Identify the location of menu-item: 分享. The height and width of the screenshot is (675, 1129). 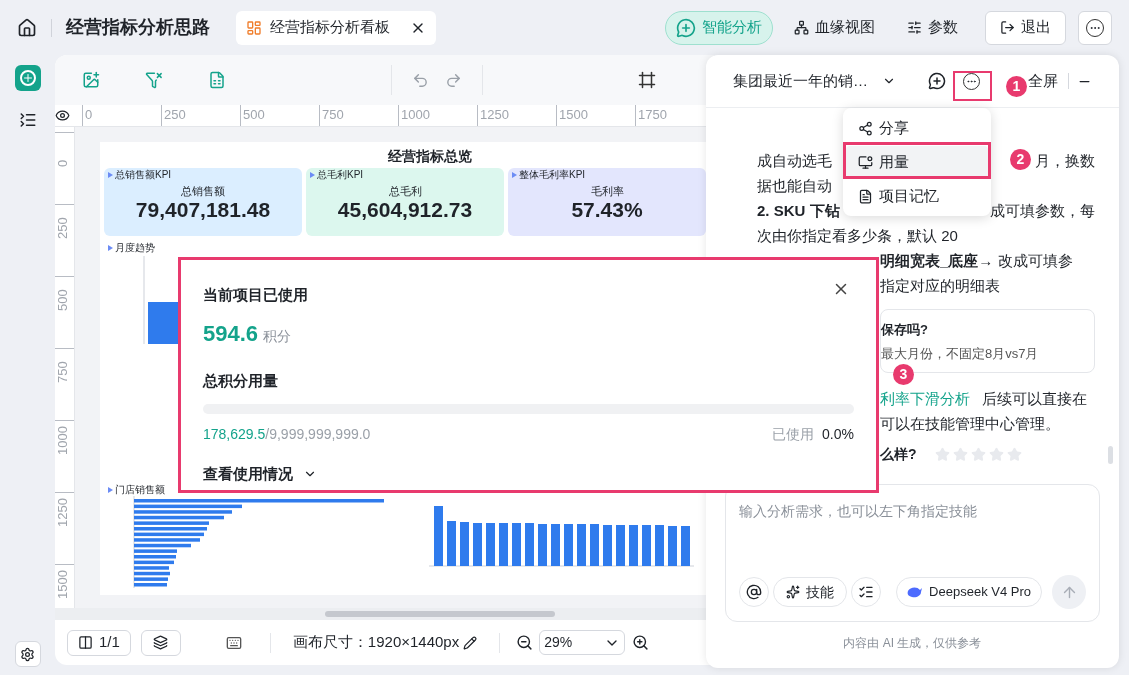
(917, 128).